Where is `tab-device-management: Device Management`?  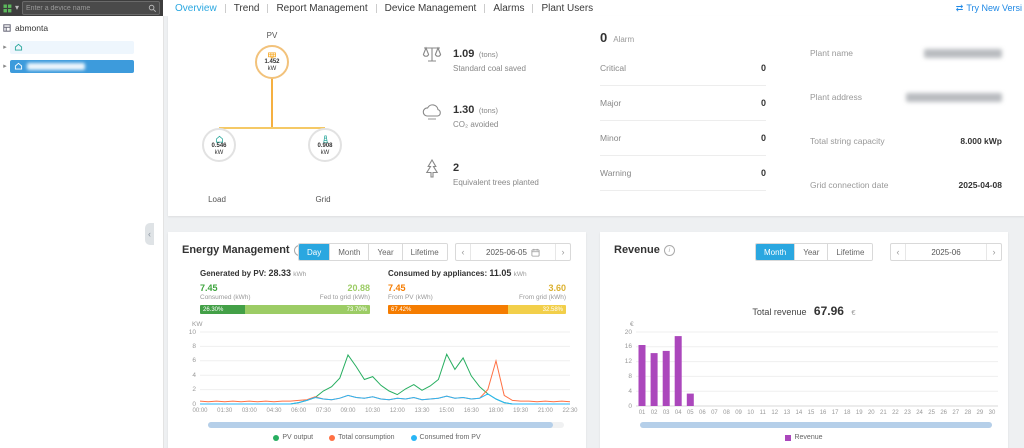
tab-device-management: Device Management is located at coordinates (431, 8).